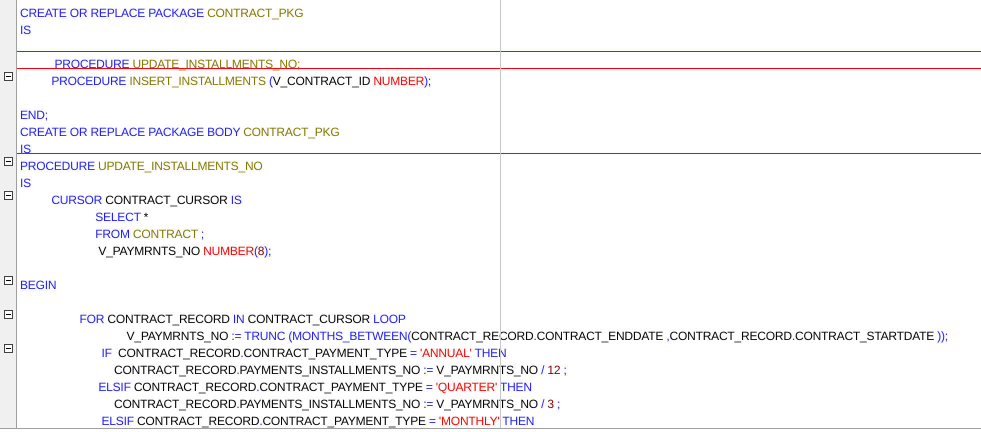 The image size is (981, 432). Describe the element at coordinates (149, 234) in the screenshot. I see `code-line: FROM CONTRACT ;` at that location.